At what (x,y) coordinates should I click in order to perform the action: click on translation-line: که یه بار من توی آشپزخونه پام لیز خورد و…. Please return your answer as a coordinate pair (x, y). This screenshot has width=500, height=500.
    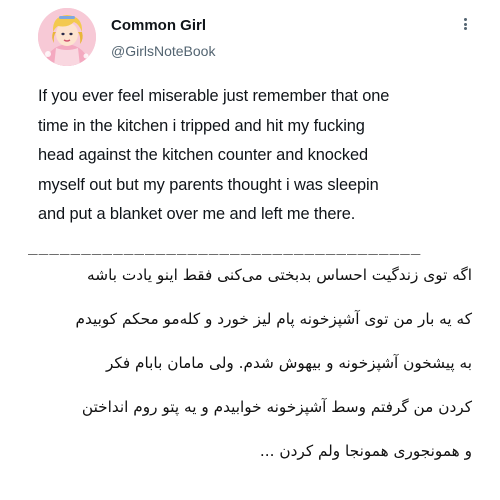
    Looking at the image, I should click on (273, 319).